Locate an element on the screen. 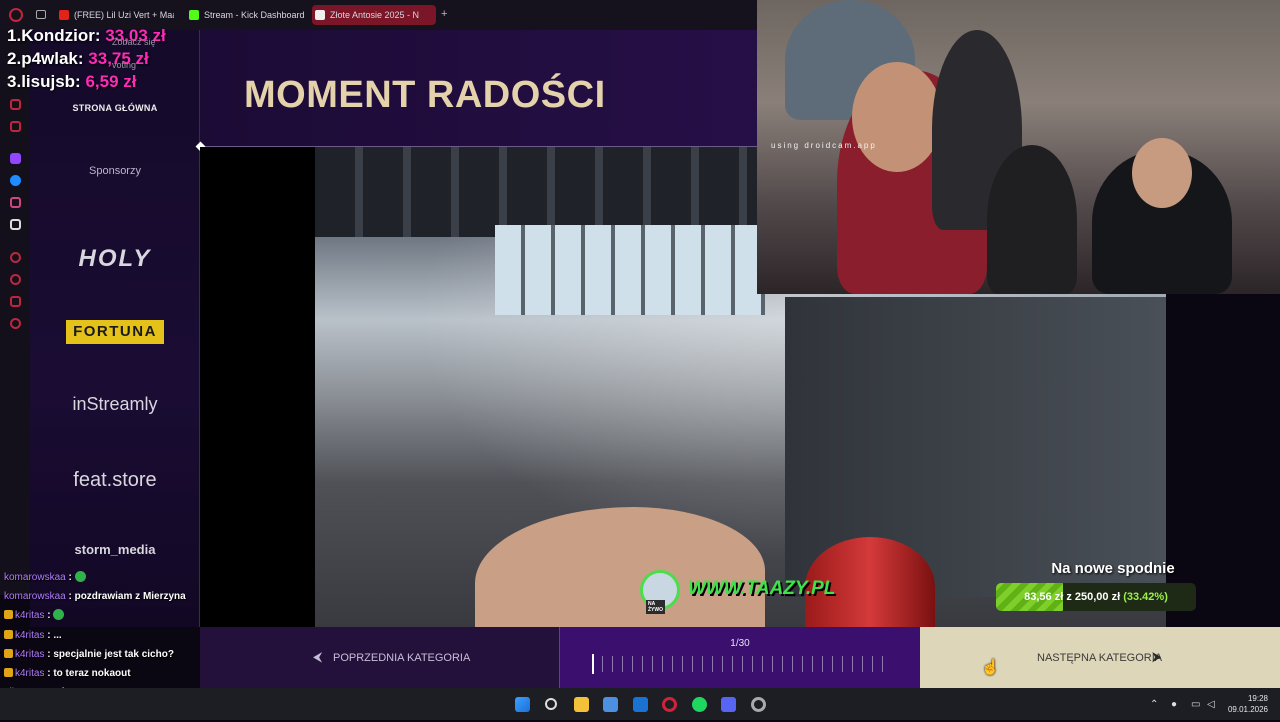 Image resolution: width=1280 pixels, height=722 pixels. page-header: MOMENT RADOŚCI is located at coordinates (478, 88).